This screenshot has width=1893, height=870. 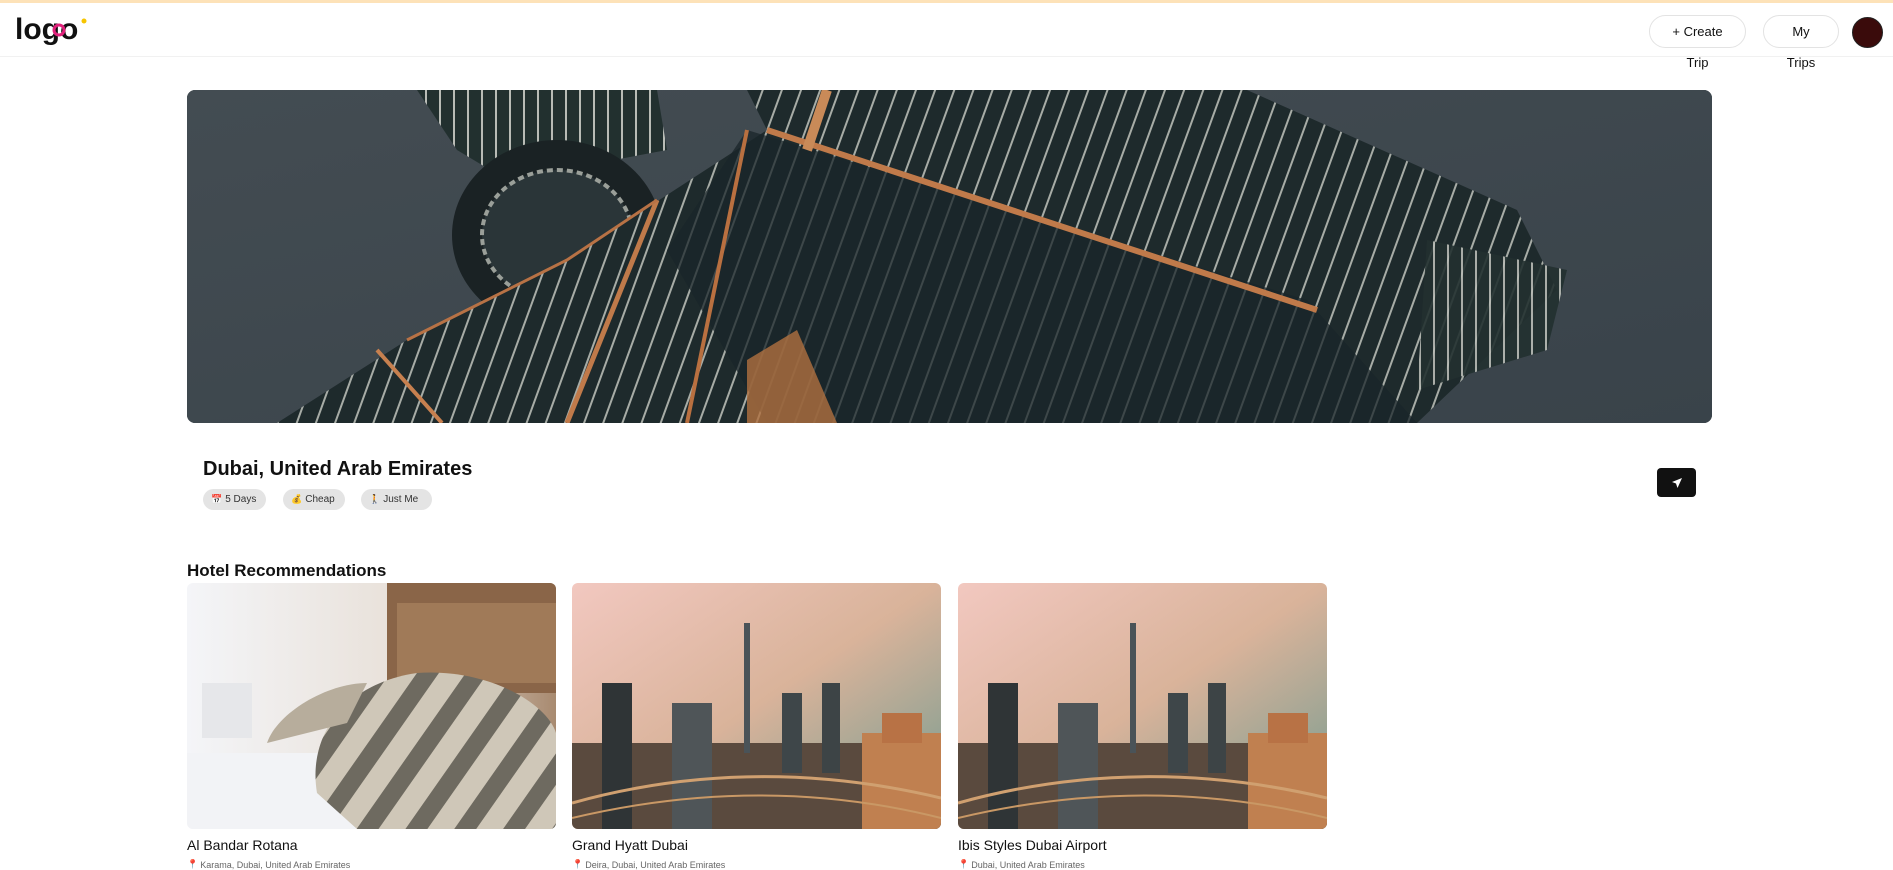 I want to click on hotel-name: Al Bandar Rotana, so click(x=242, y=845).